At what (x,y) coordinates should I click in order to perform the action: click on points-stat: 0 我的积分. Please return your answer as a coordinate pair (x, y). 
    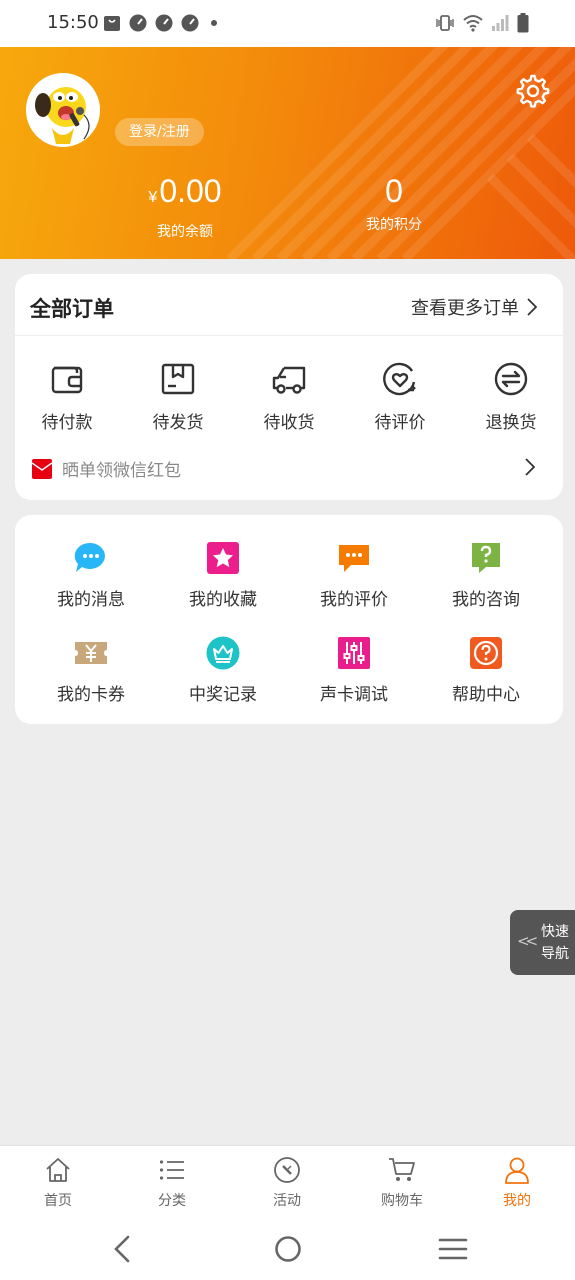
    Looking at the image, I should click on (394, 203).